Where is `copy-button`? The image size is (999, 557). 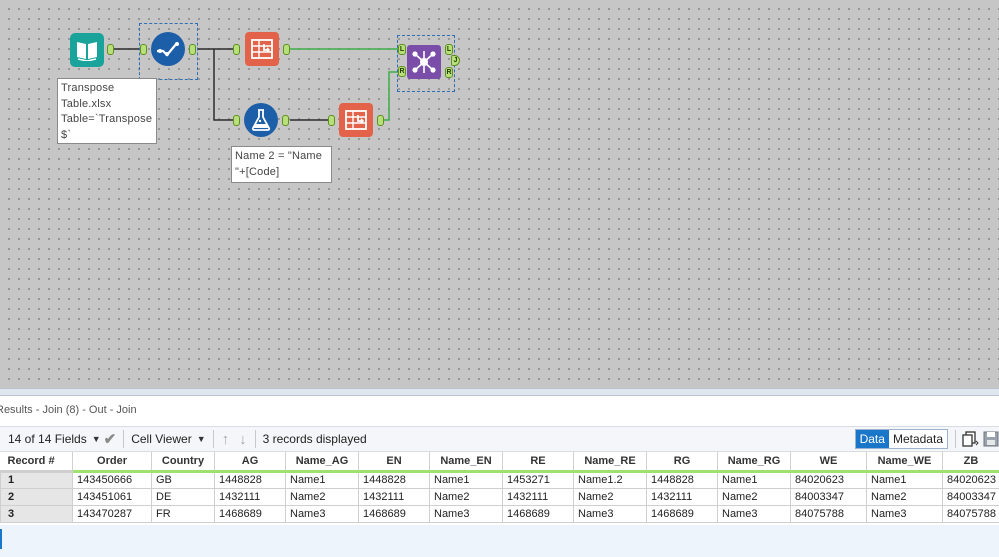 copy-button is located at coordinates (970, 439).